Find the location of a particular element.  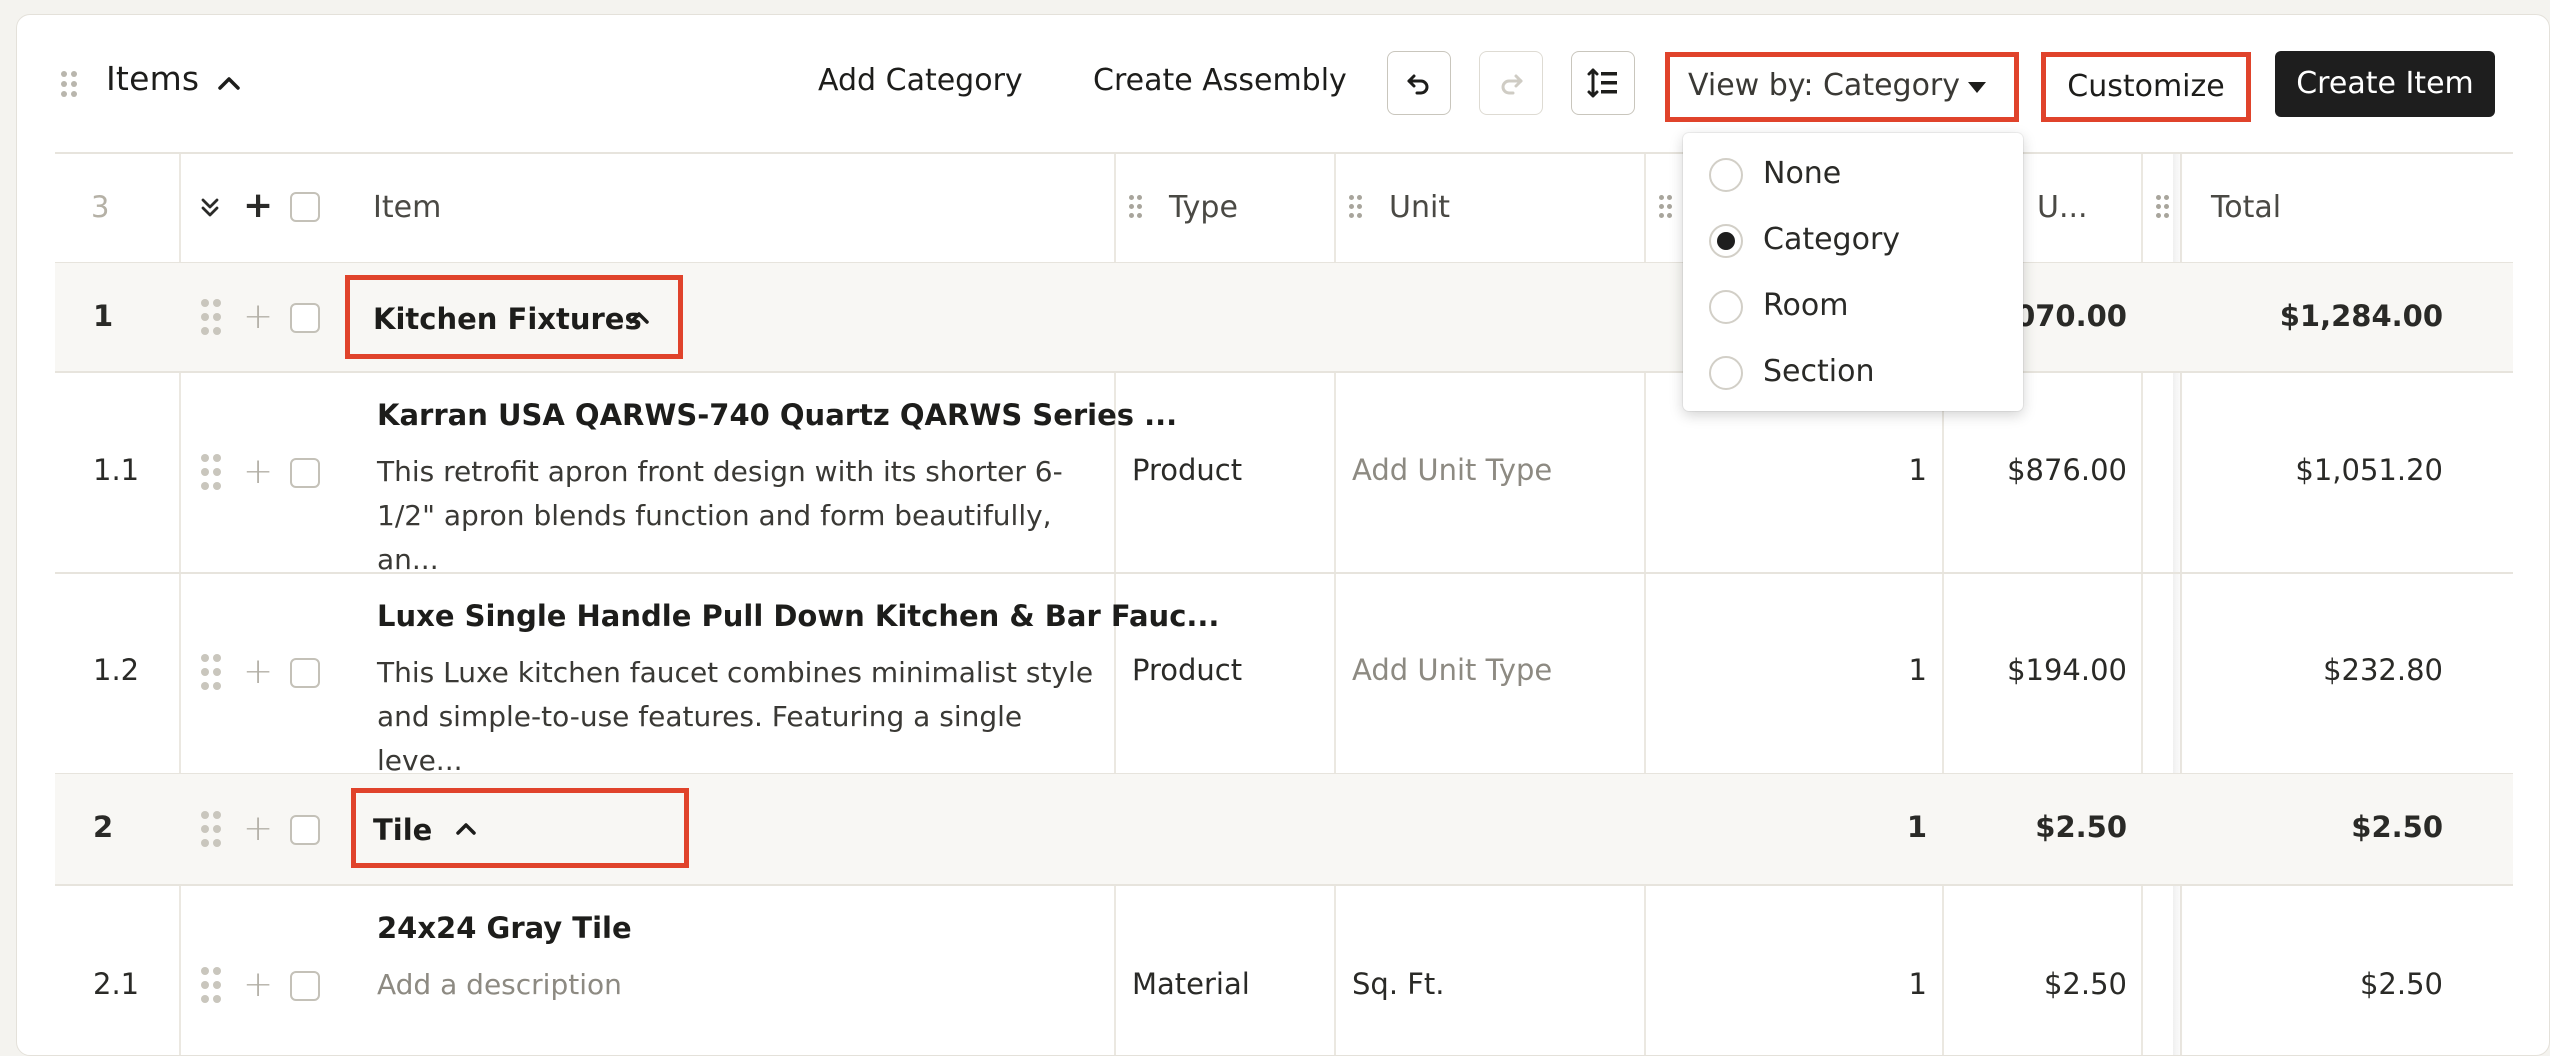

item-total: $1,051.20 is located at coordinates (2369, 470).